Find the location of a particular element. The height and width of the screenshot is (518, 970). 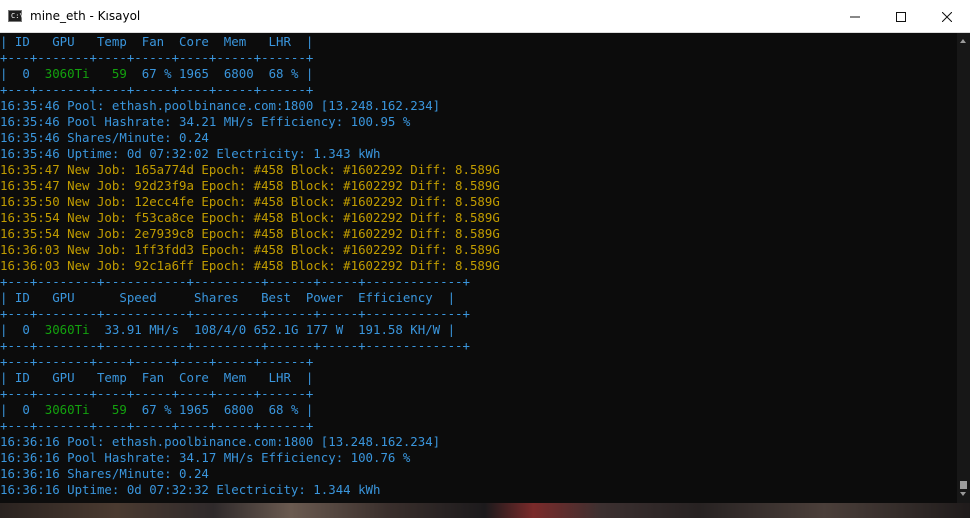

vertical-scrollbar is located at coordinates (963, 268).